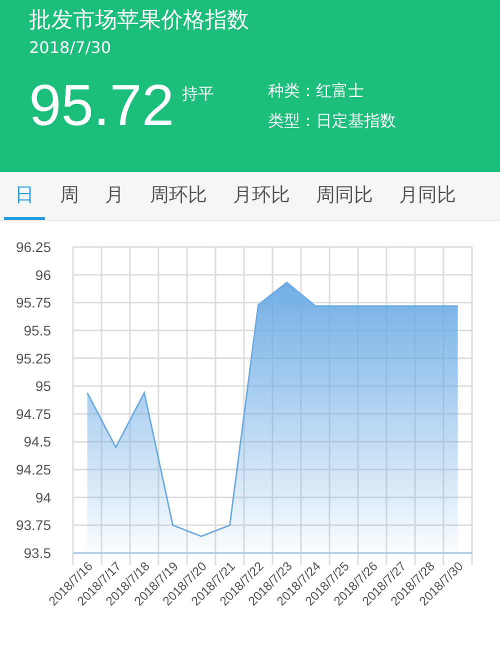 The height and width of the screenshot is (652, 500). Describe the element at coordinates (33, 247) in the screenshot. I see `y-tick-label: 96.25` at that location.